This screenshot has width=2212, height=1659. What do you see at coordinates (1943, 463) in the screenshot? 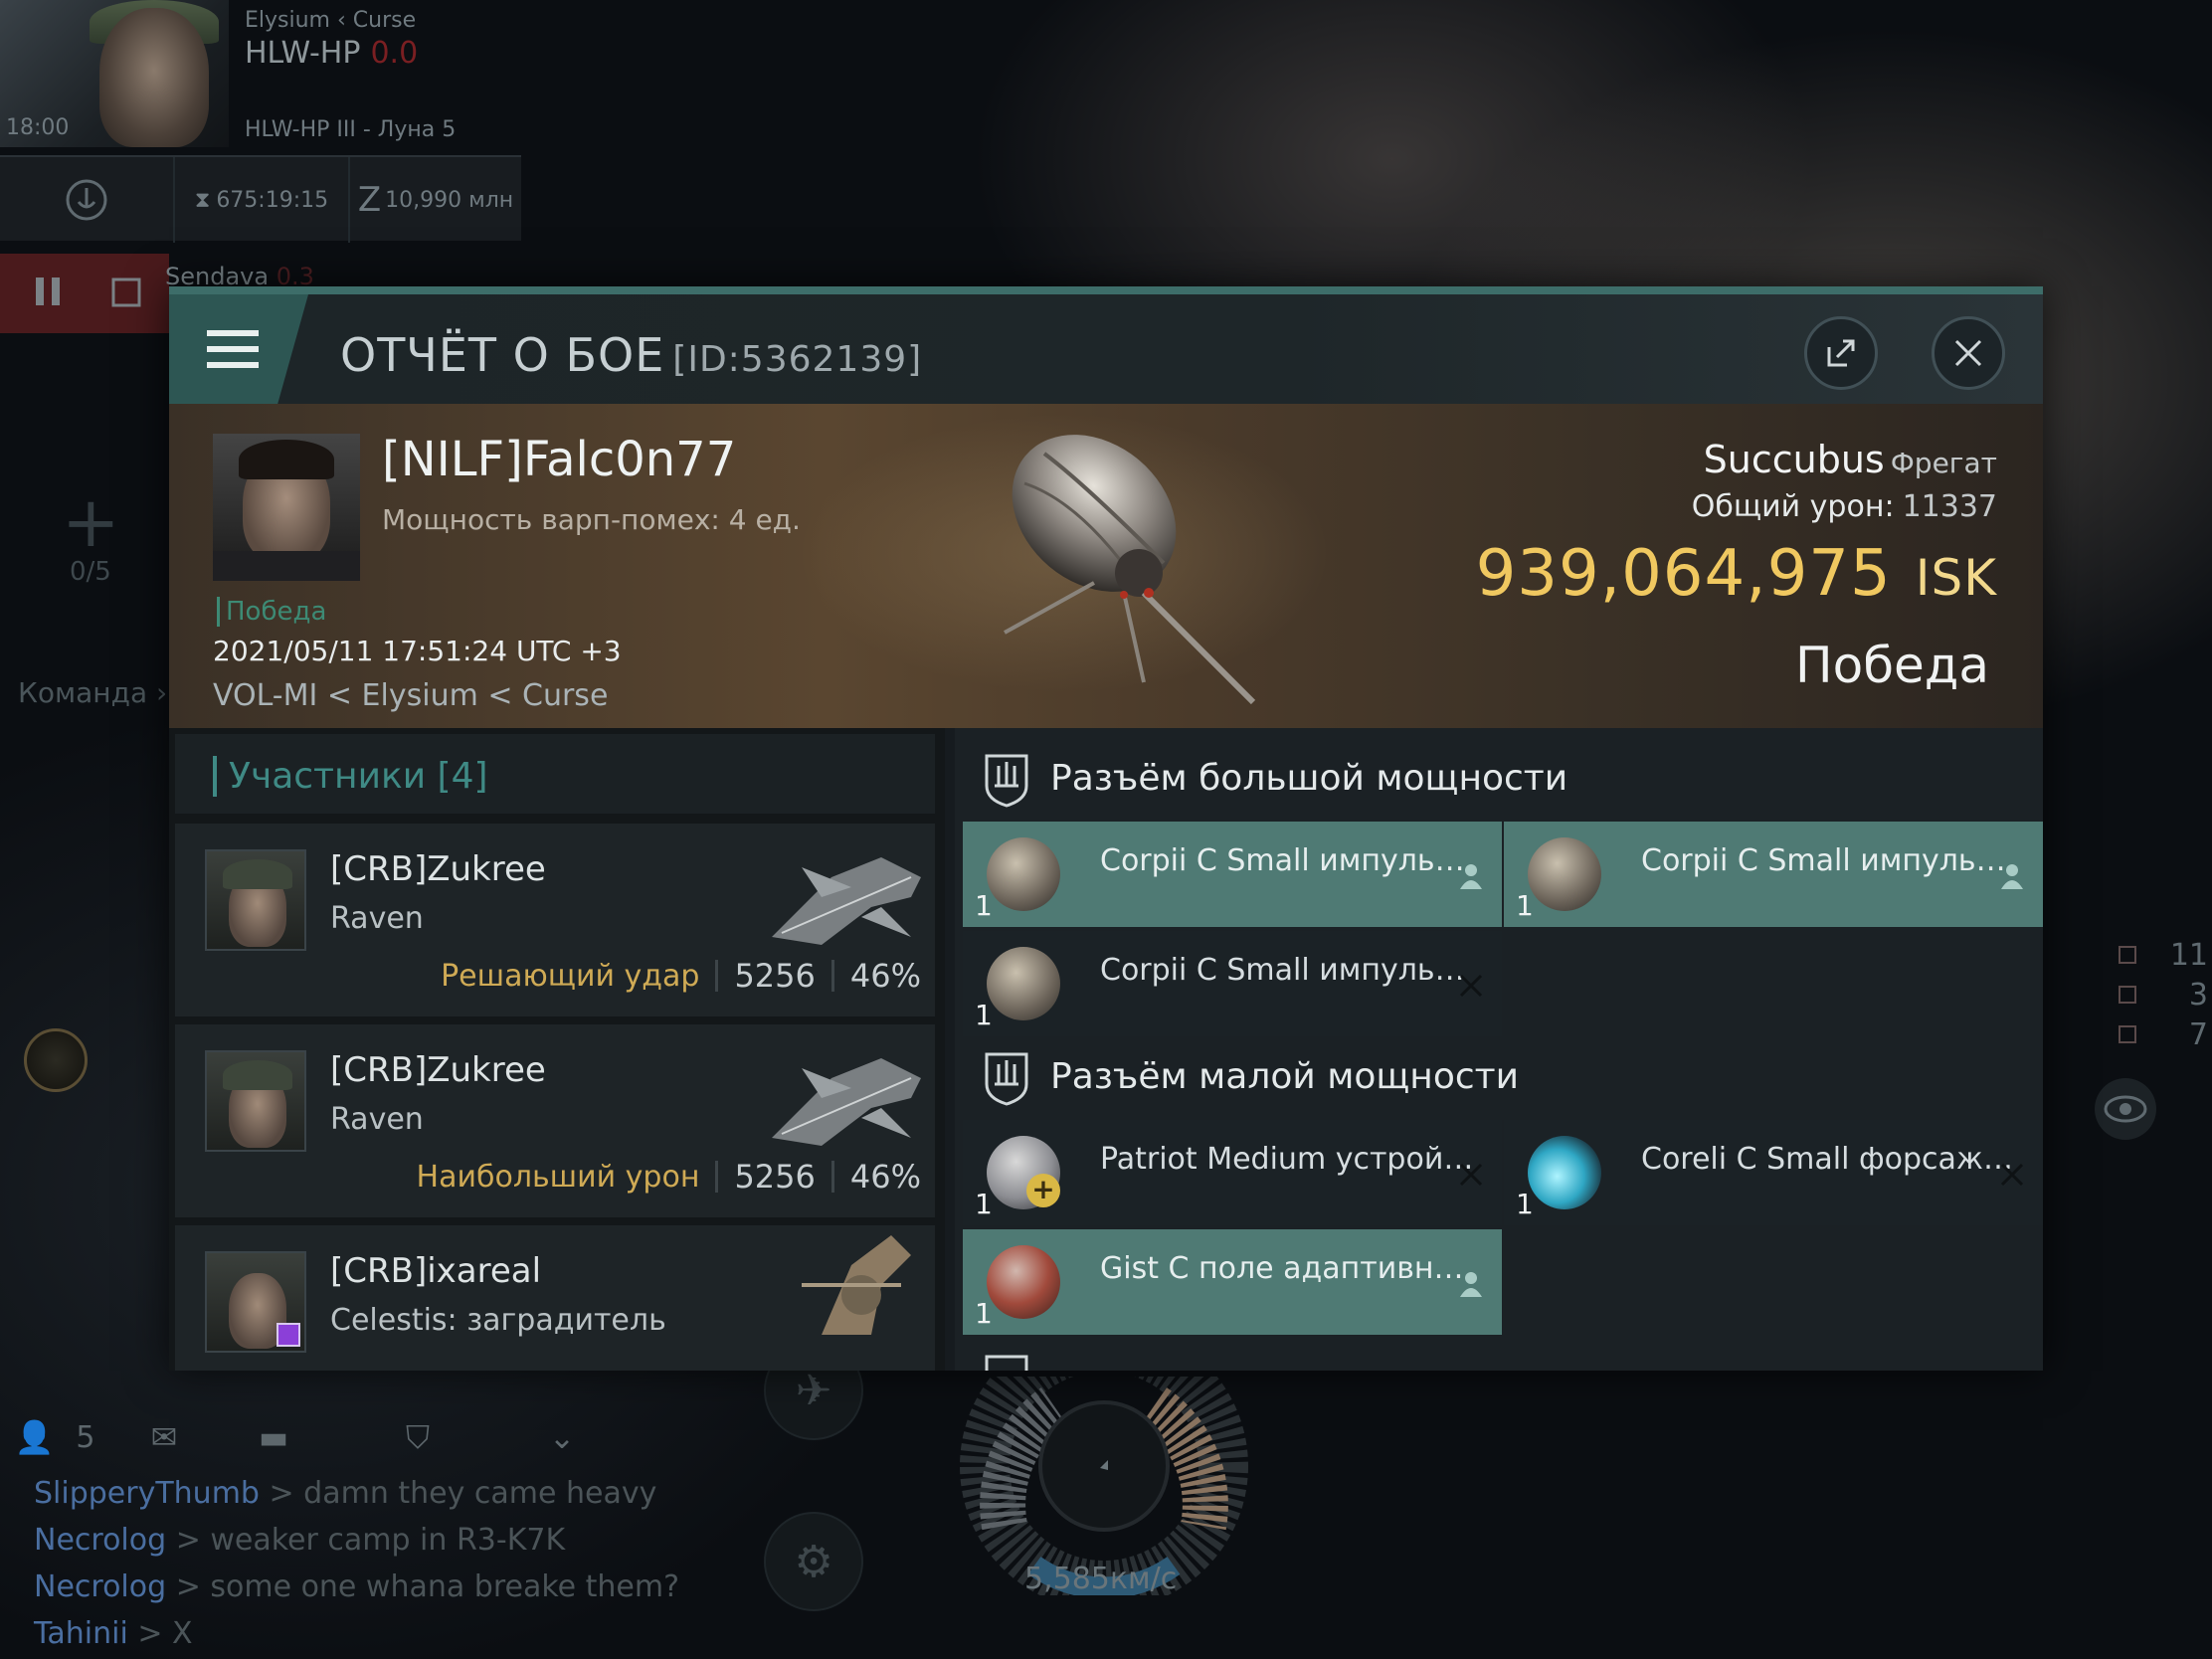
I see `ship-class: Фрегат` at bounding box center [1943, 463].